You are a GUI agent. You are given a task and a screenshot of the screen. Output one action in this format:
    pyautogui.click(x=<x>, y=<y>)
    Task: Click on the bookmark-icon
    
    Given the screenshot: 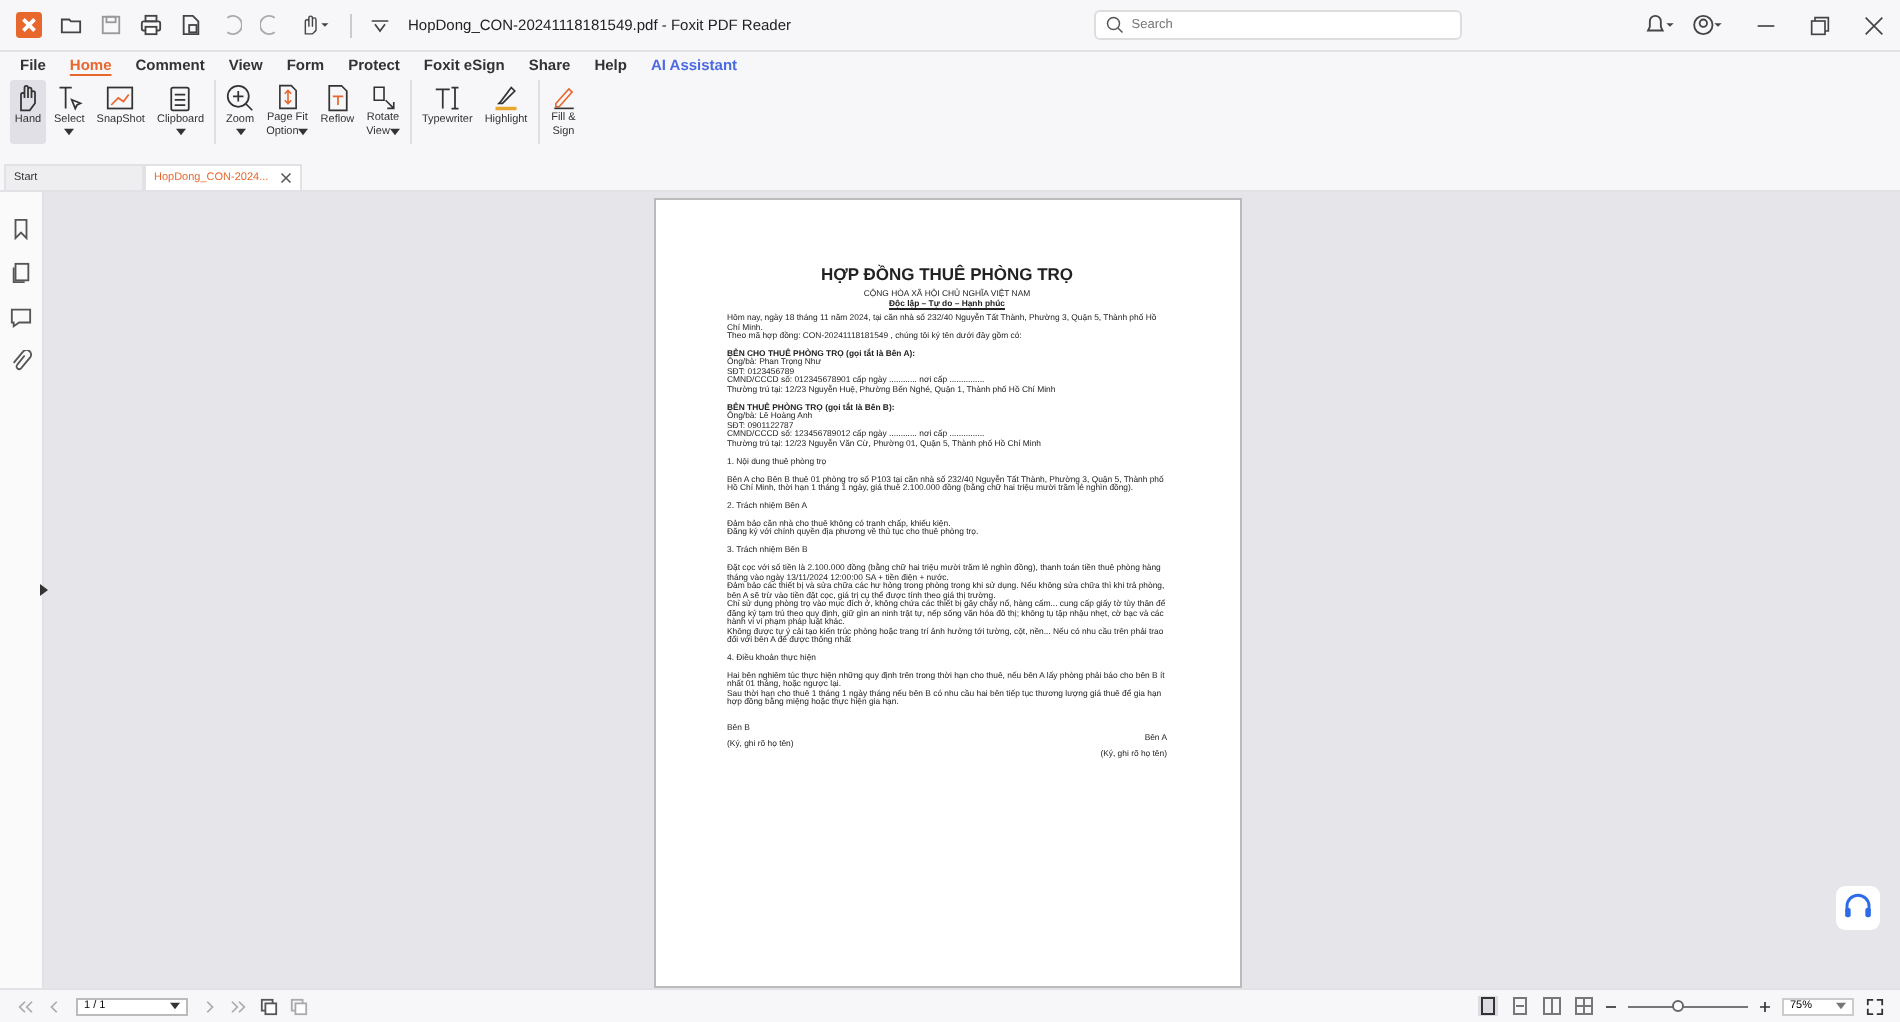 What is the action you would take?
    pyautogui.click(x=21, y=229)
    